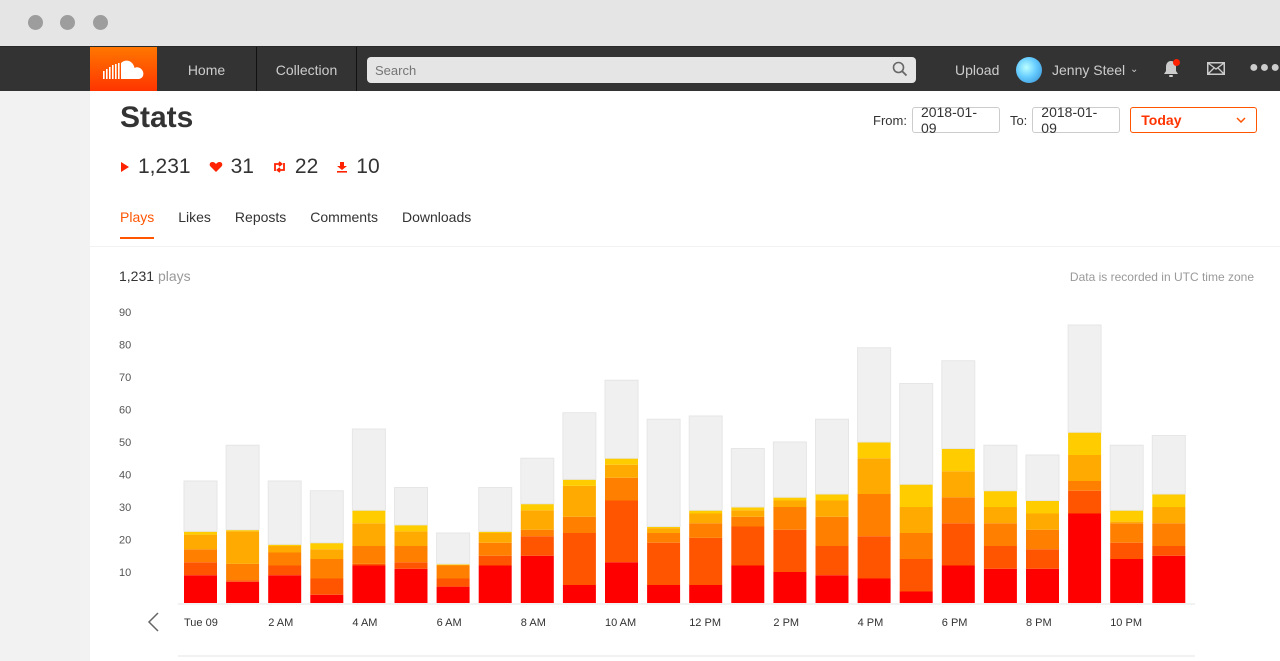  Describe the element at coordinates (1039, 623) in the screenshot. I see `x-tick-label: 8 PM` at that location.